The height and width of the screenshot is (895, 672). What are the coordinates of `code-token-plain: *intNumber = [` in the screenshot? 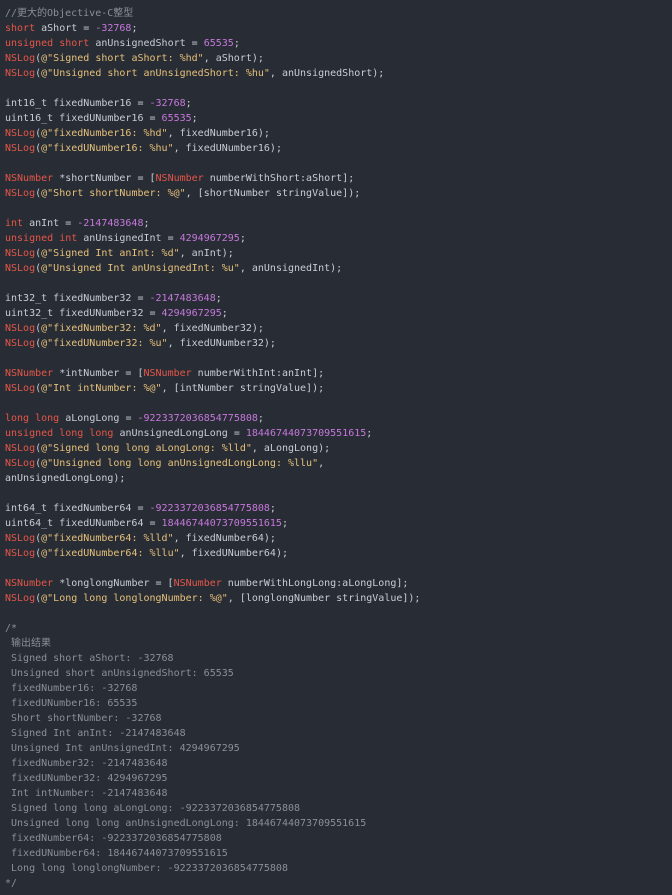 It's located at (98, 373).